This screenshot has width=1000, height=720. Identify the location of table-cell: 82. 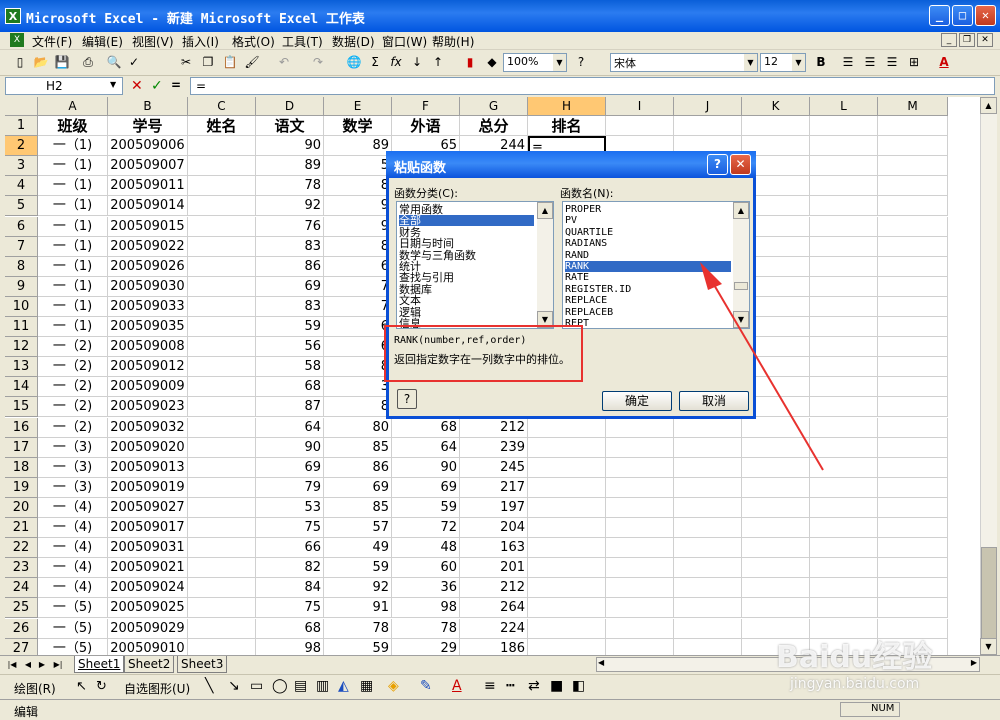
(290, 568).